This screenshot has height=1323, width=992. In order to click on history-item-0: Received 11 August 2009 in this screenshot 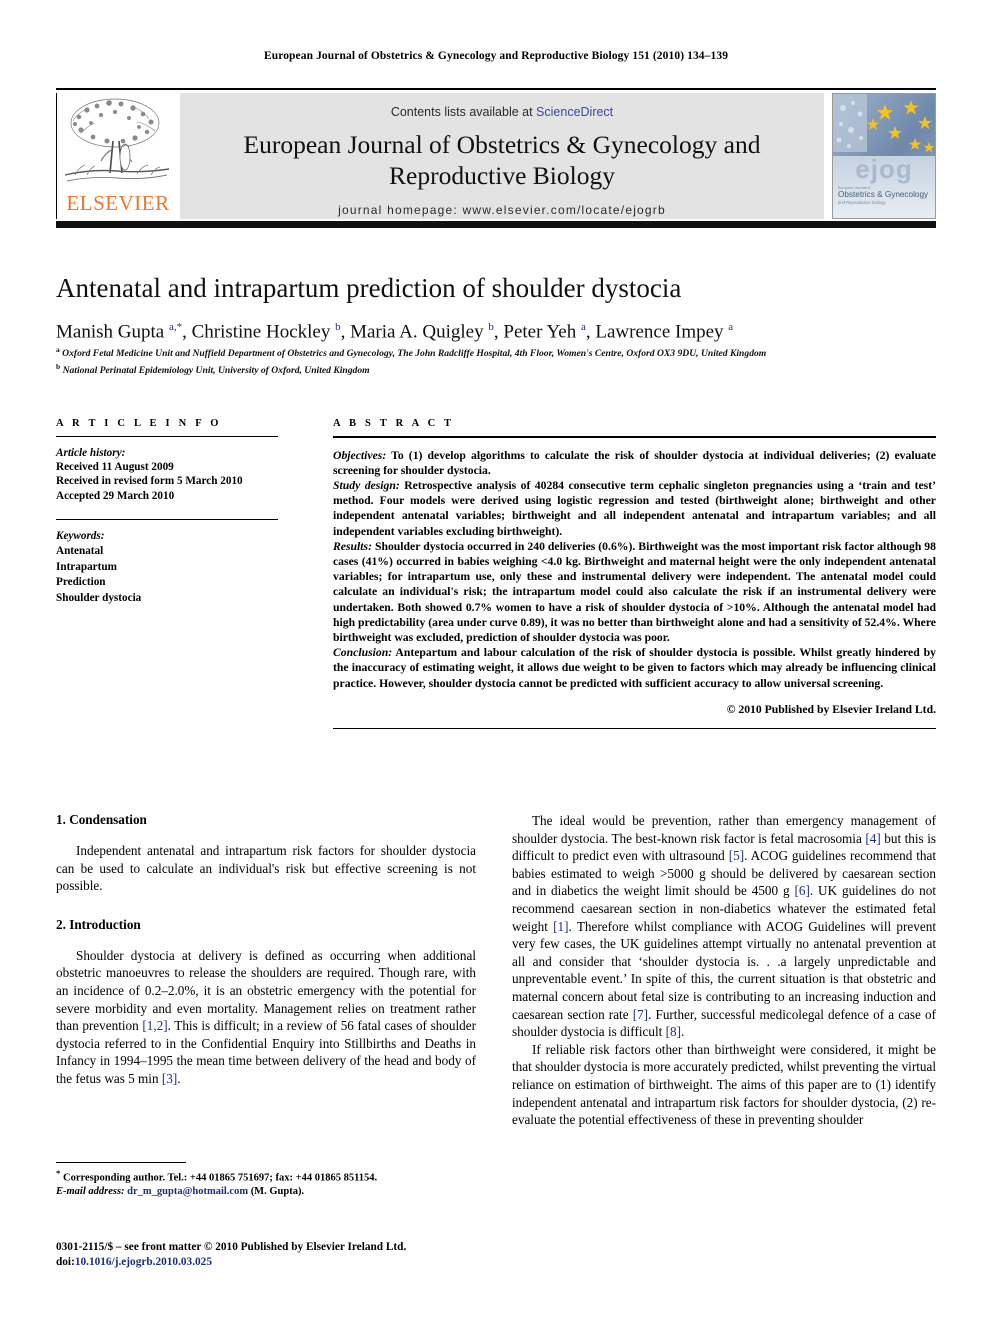, I will do `click(115, 467)`.